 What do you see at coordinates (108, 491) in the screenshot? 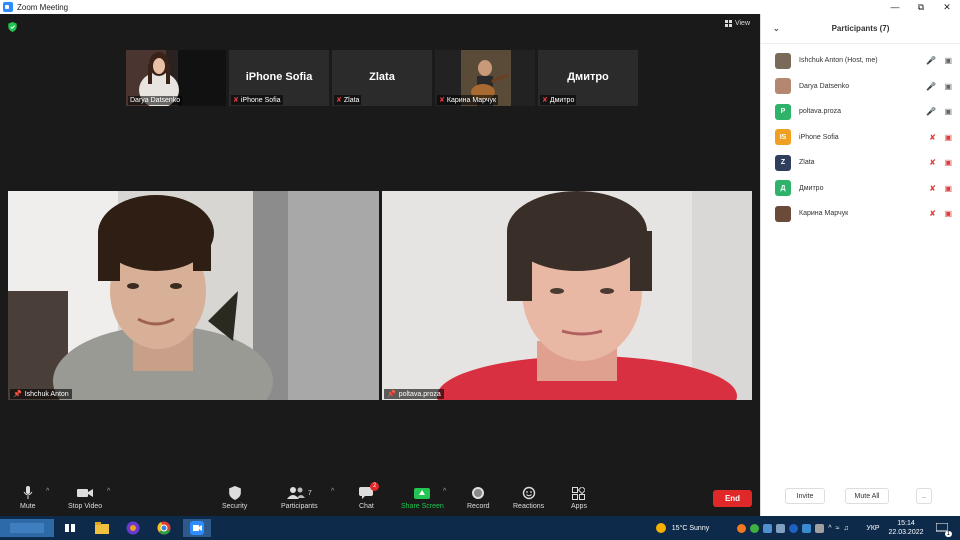
I see `video-options-chevron-icon: ^` at bounding box center [108, 491].